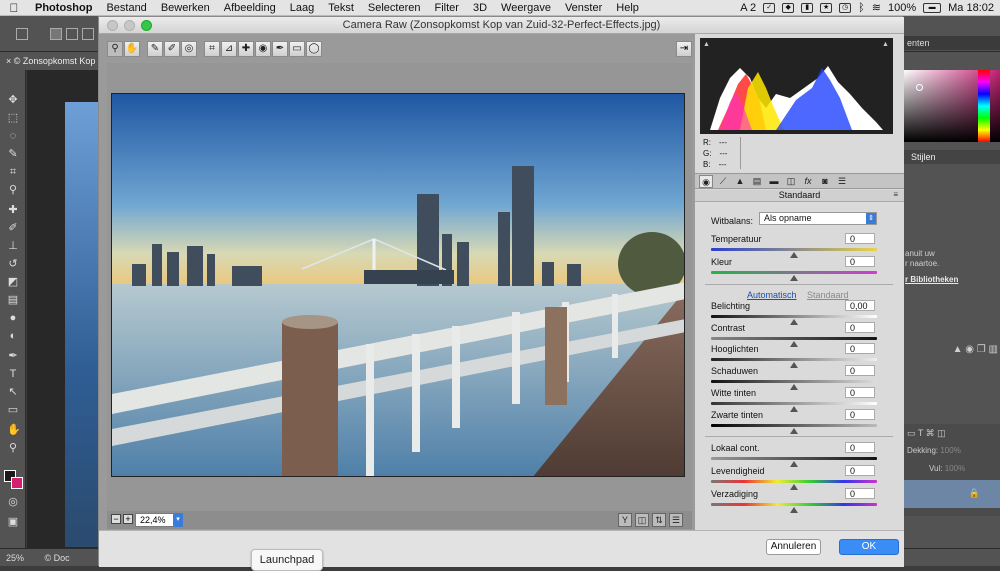  Describe the element at coordinates (794, 464) in the screenshot. I see `slider-thumb-lokaal-contrast` at that location.